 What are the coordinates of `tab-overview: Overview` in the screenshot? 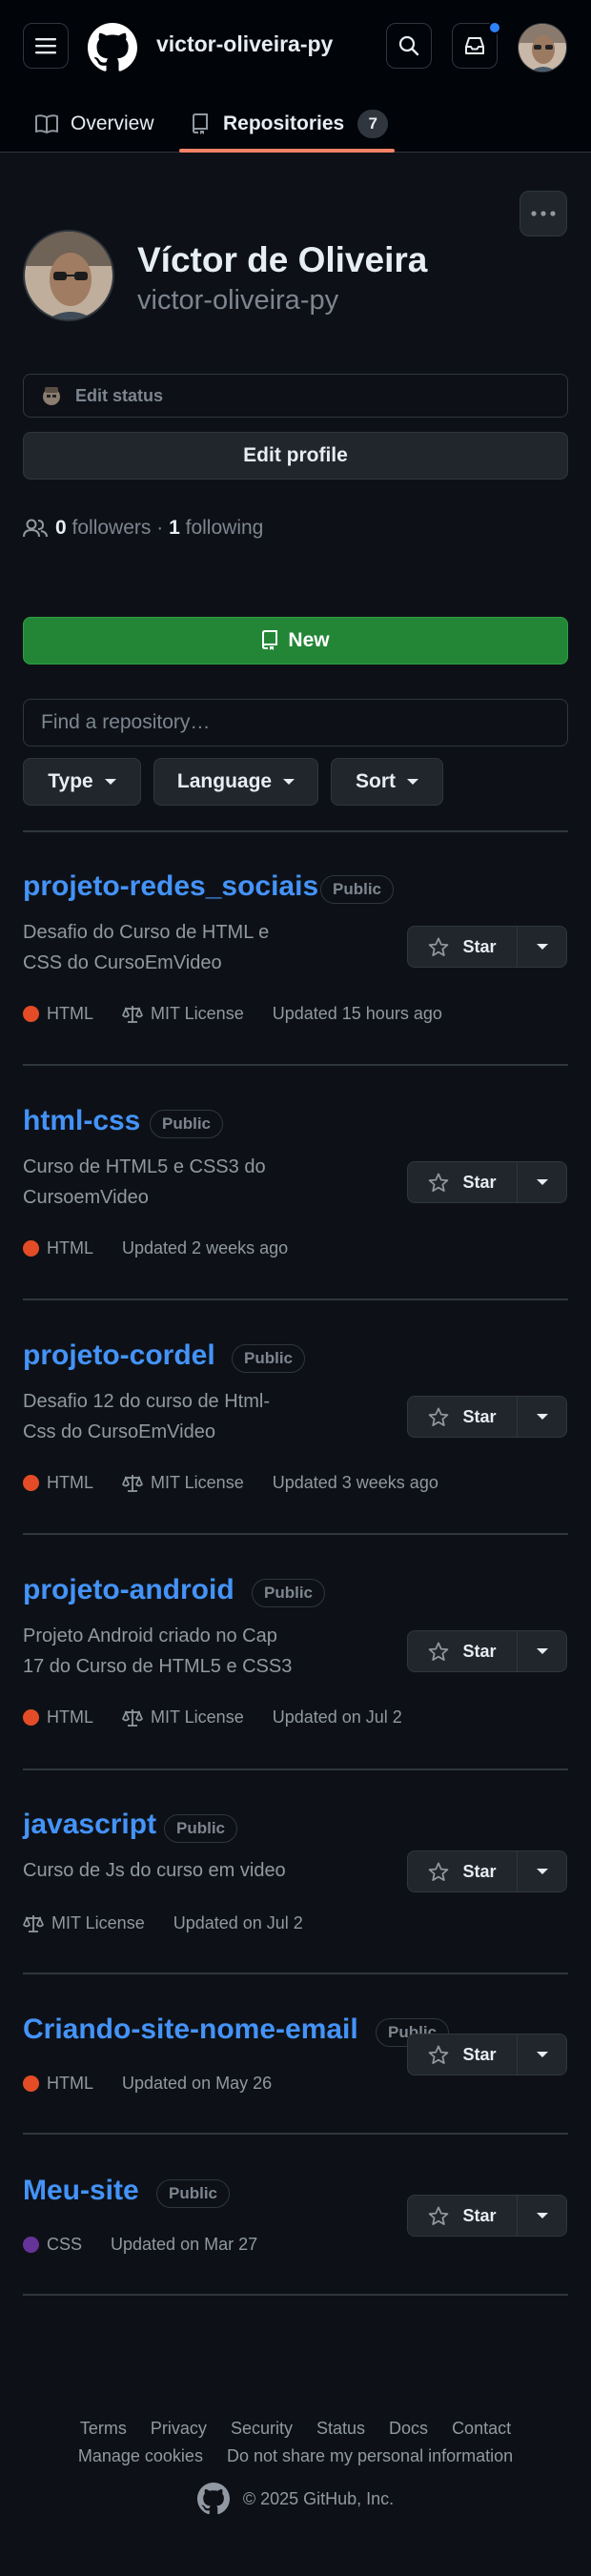 It's located at (94, 124).